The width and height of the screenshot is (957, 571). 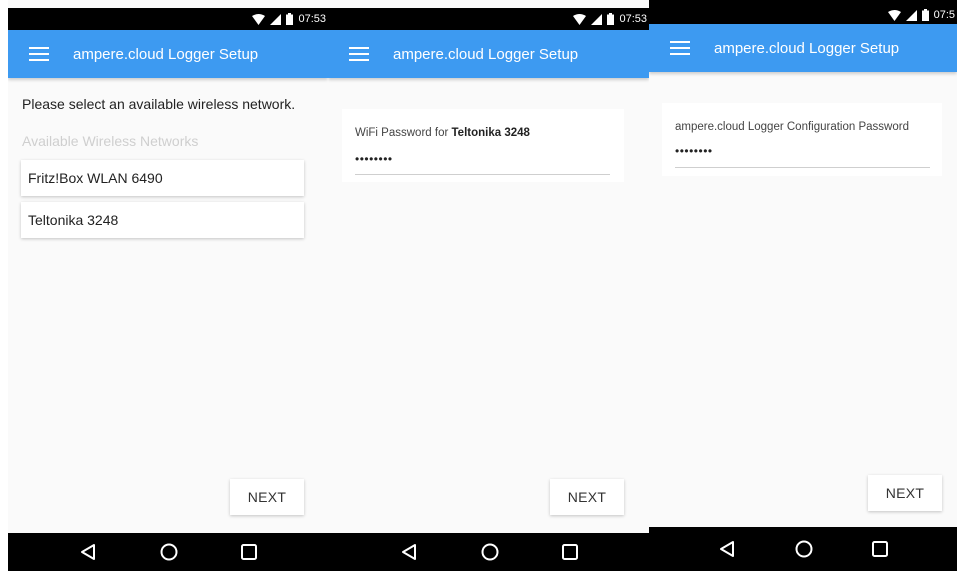 I want to click on network-item-teltonika: Teltonika 3248, so click(x=162, y=220).